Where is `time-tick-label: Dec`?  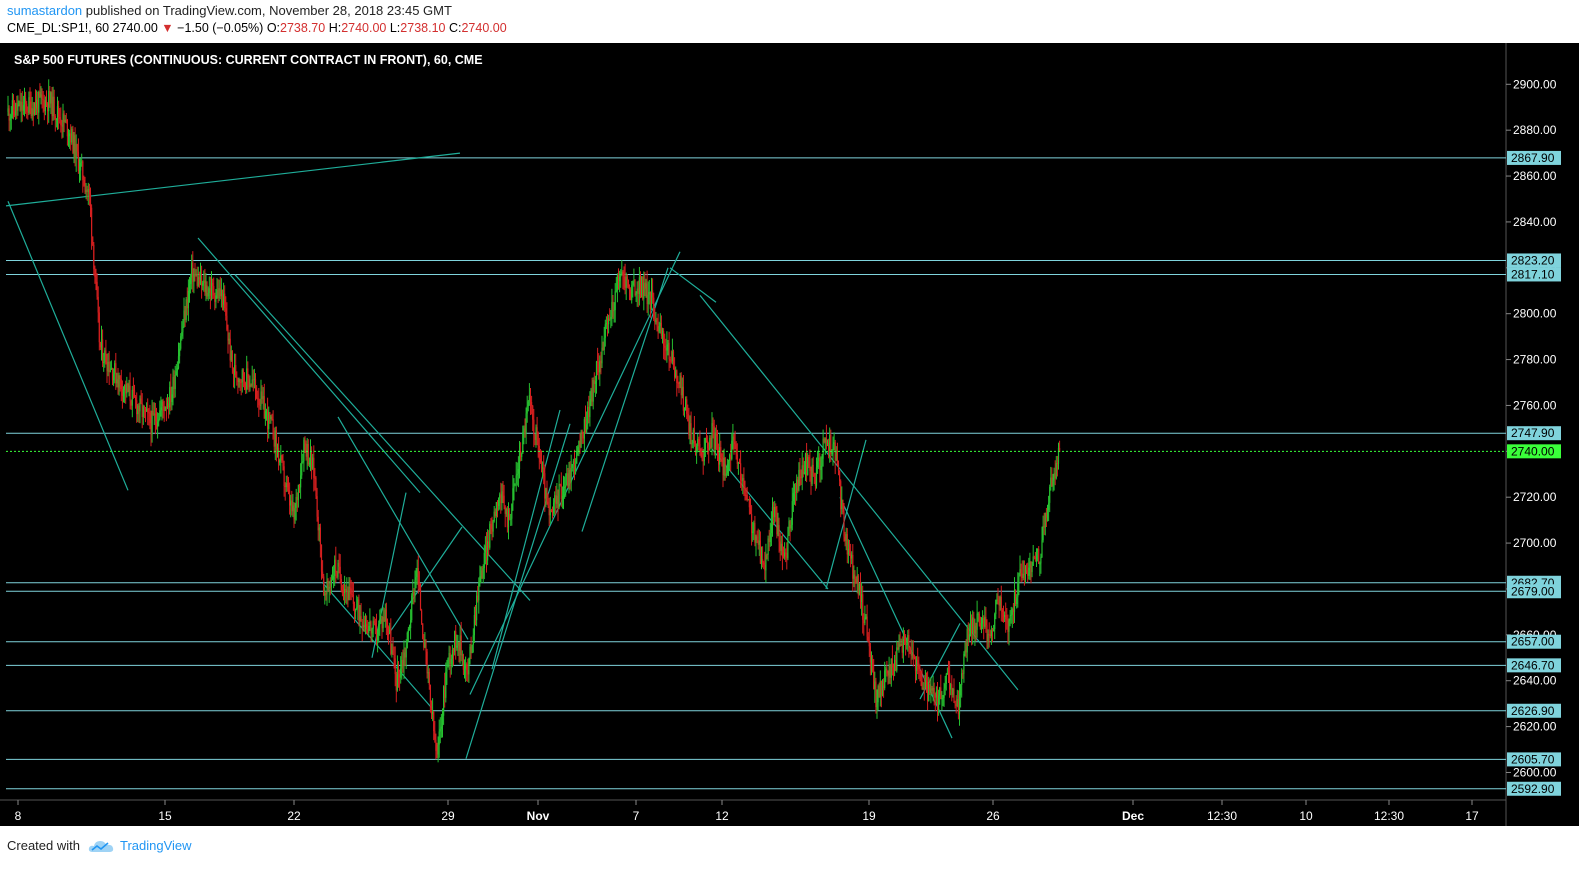
time-tick-label: Dec is located at coordinates (1133, 816).